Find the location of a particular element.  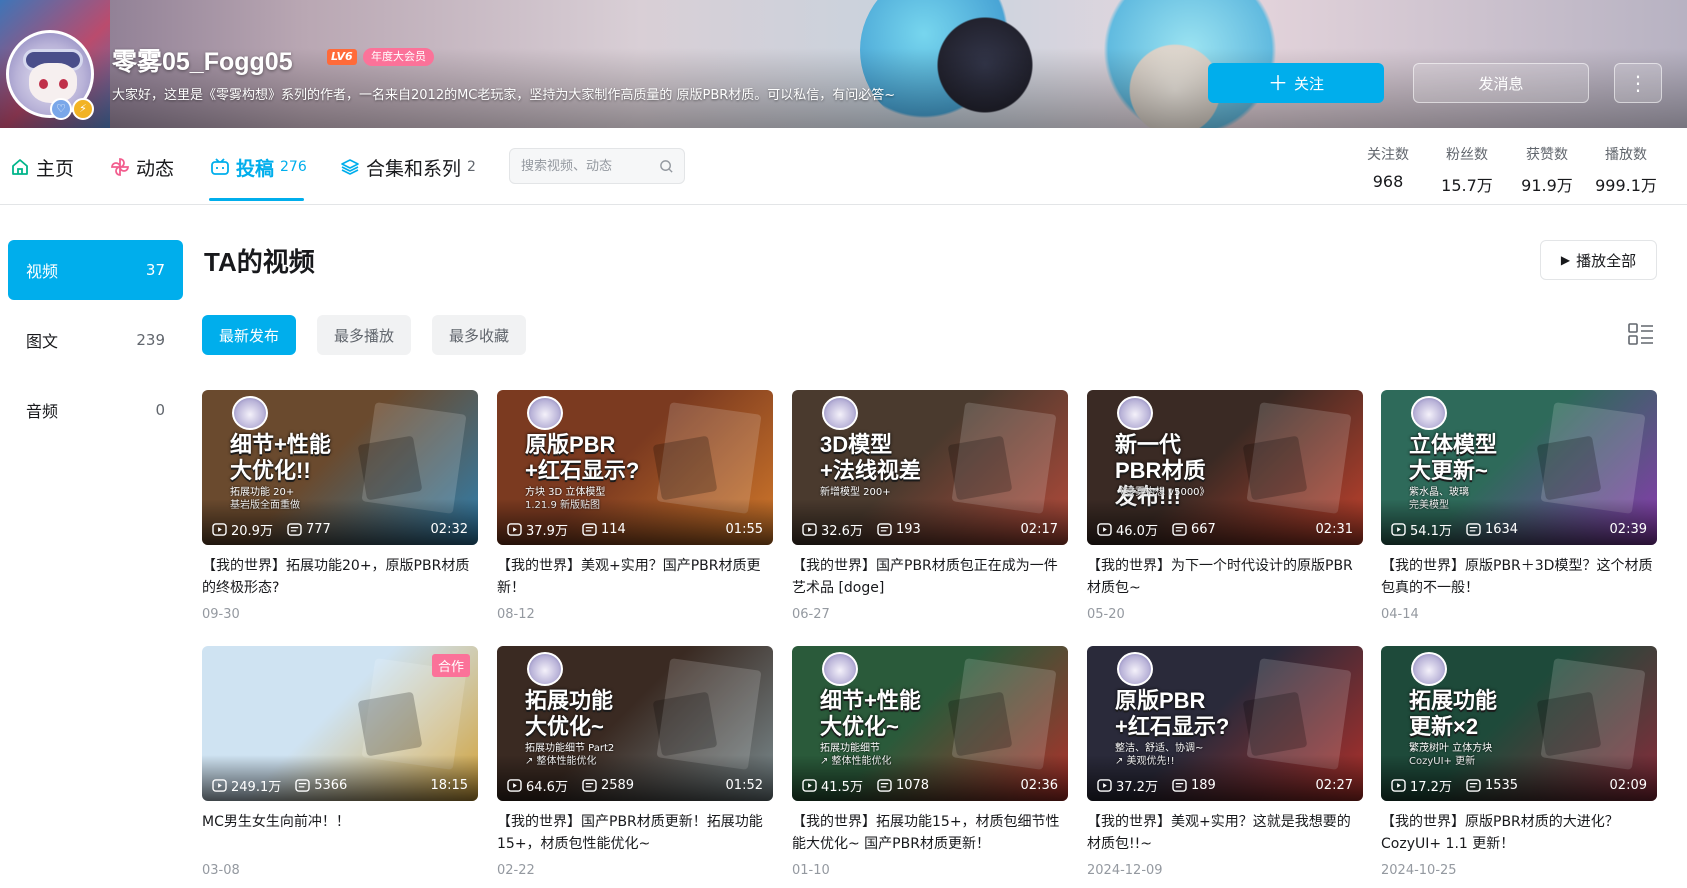

video-date: 04-14 is located at coordinates (1400, 614).